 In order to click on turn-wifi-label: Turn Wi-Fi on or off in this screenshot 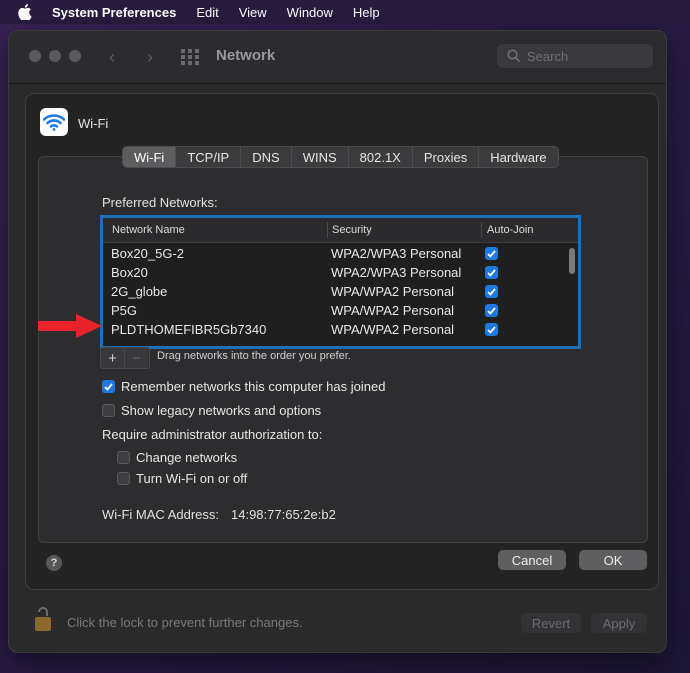, I will do `click(192, 478)`.